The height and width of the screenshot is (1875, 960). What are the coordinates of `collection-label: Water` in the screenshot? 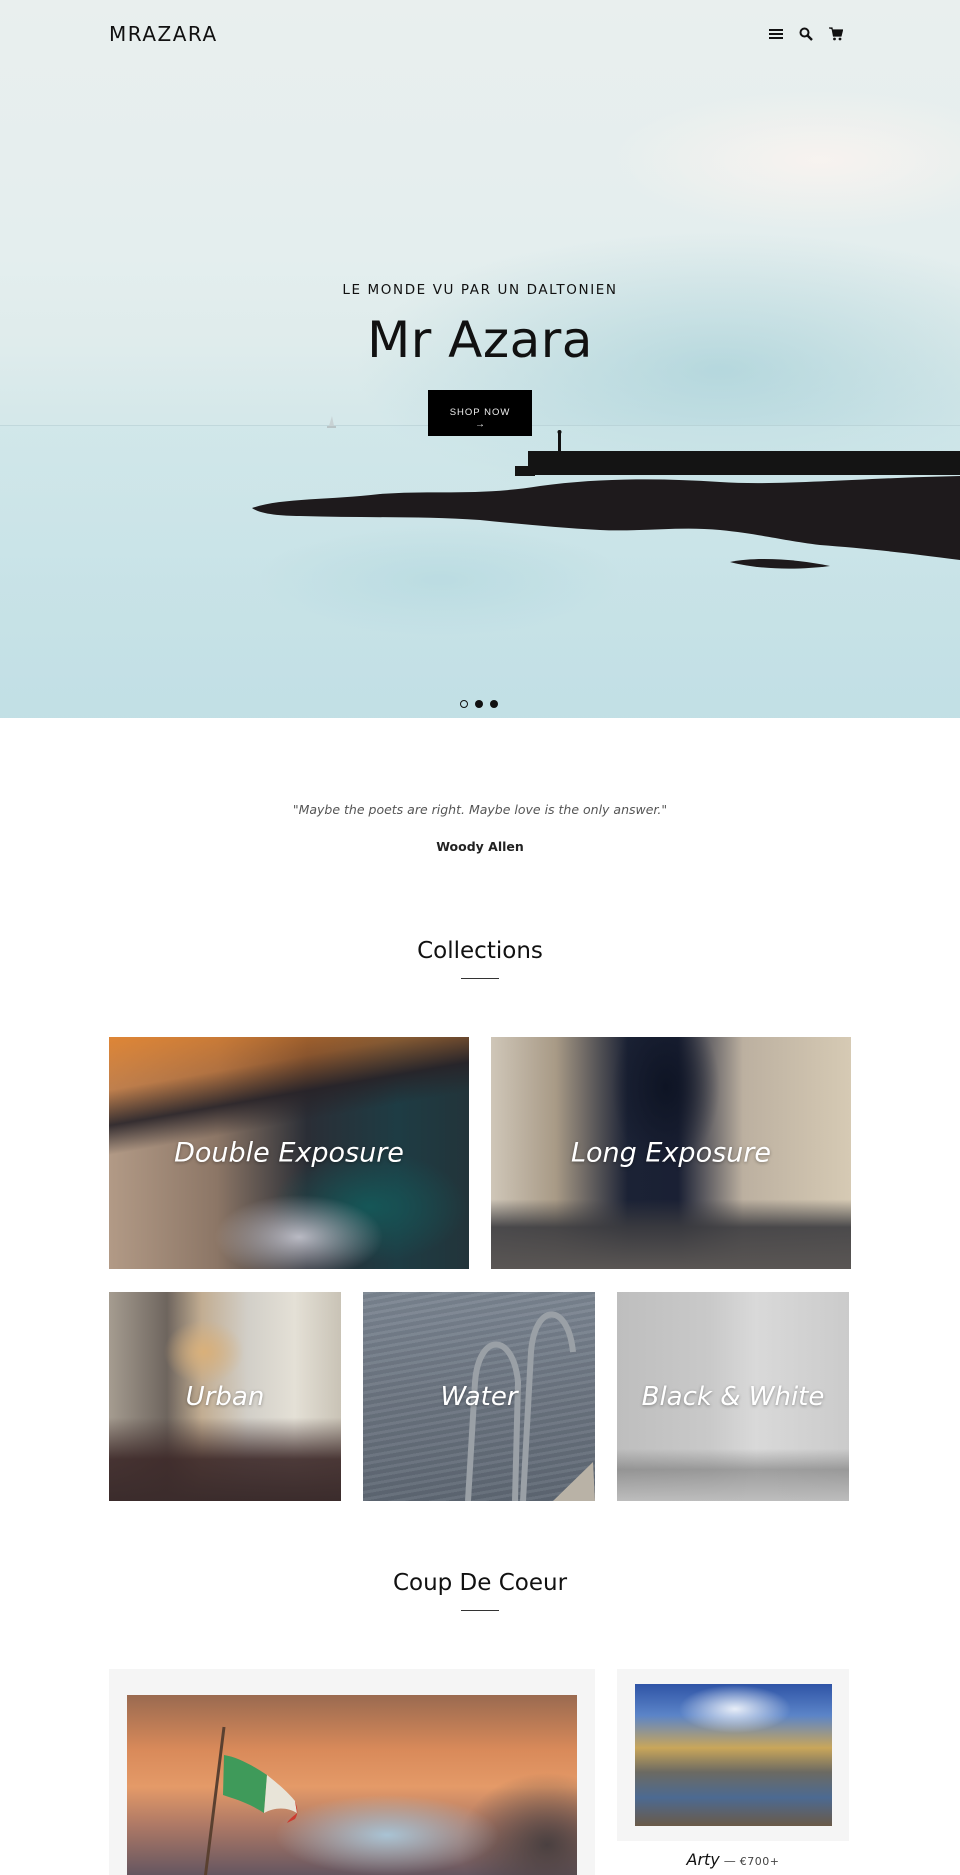 It's located at (479, 1396).